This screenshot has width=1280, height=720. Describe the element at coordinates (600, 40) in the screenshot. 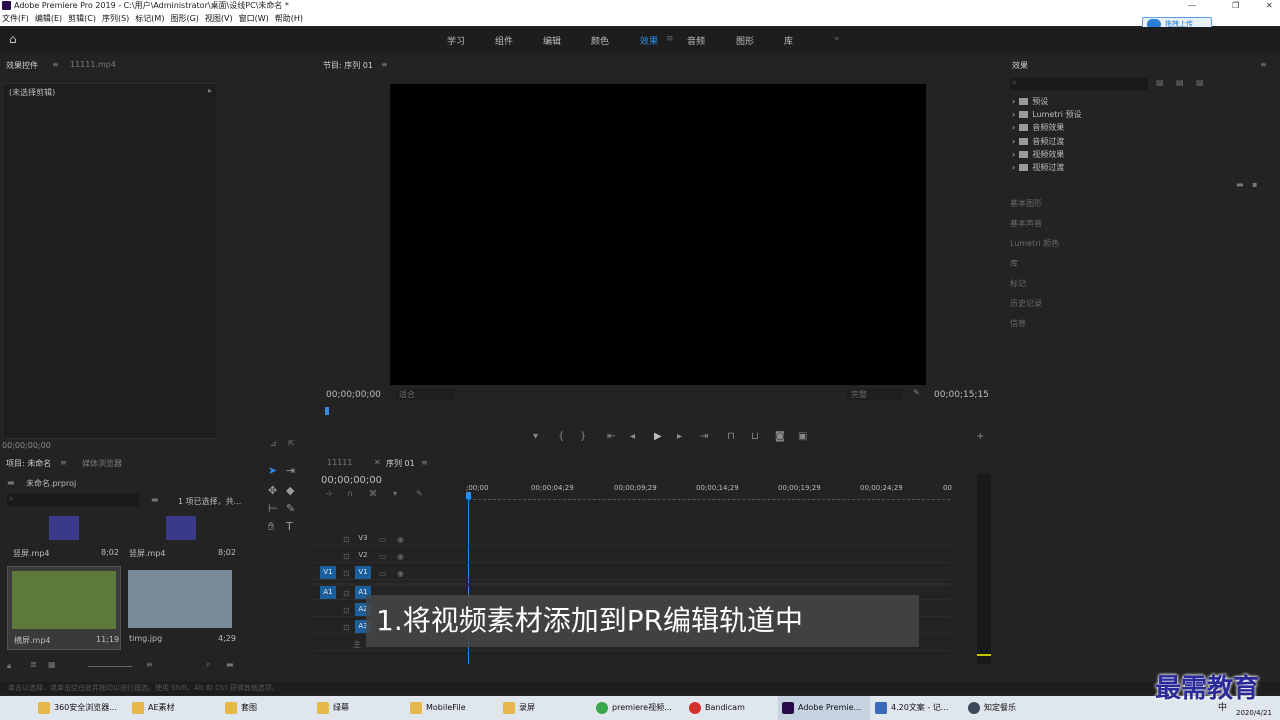

I see `workspace-color: 颜色` at that location.